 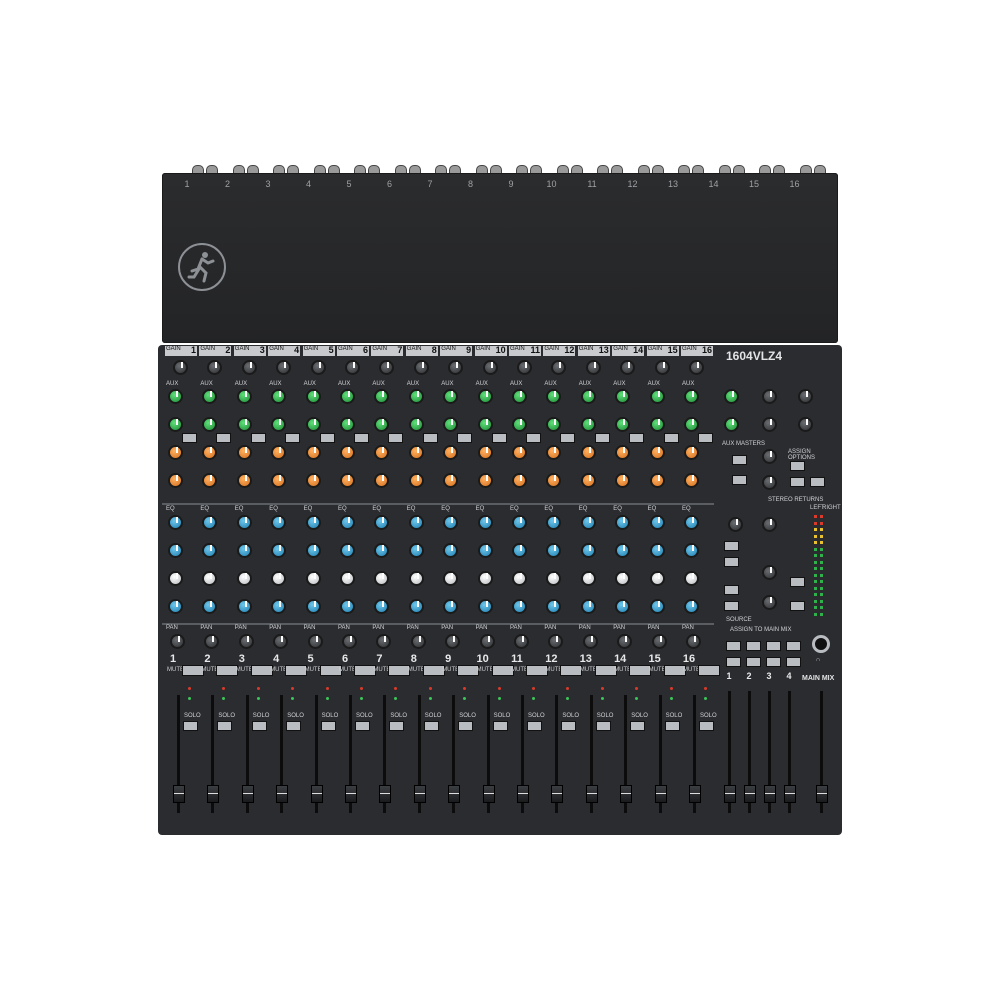 I want to click on stereo-return-1-knob, so click(x=769, y=396).